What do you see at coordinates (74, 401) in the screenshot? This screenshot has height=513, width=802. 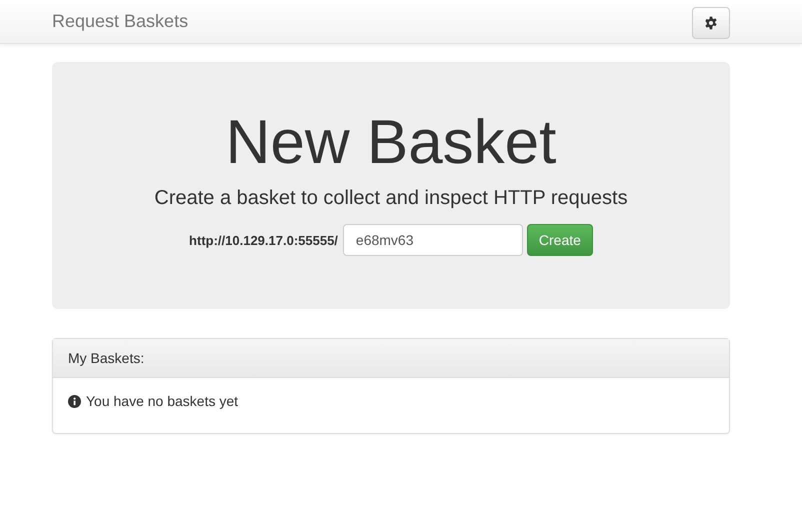 I see `info-icon` at bounding box center [74, 401].